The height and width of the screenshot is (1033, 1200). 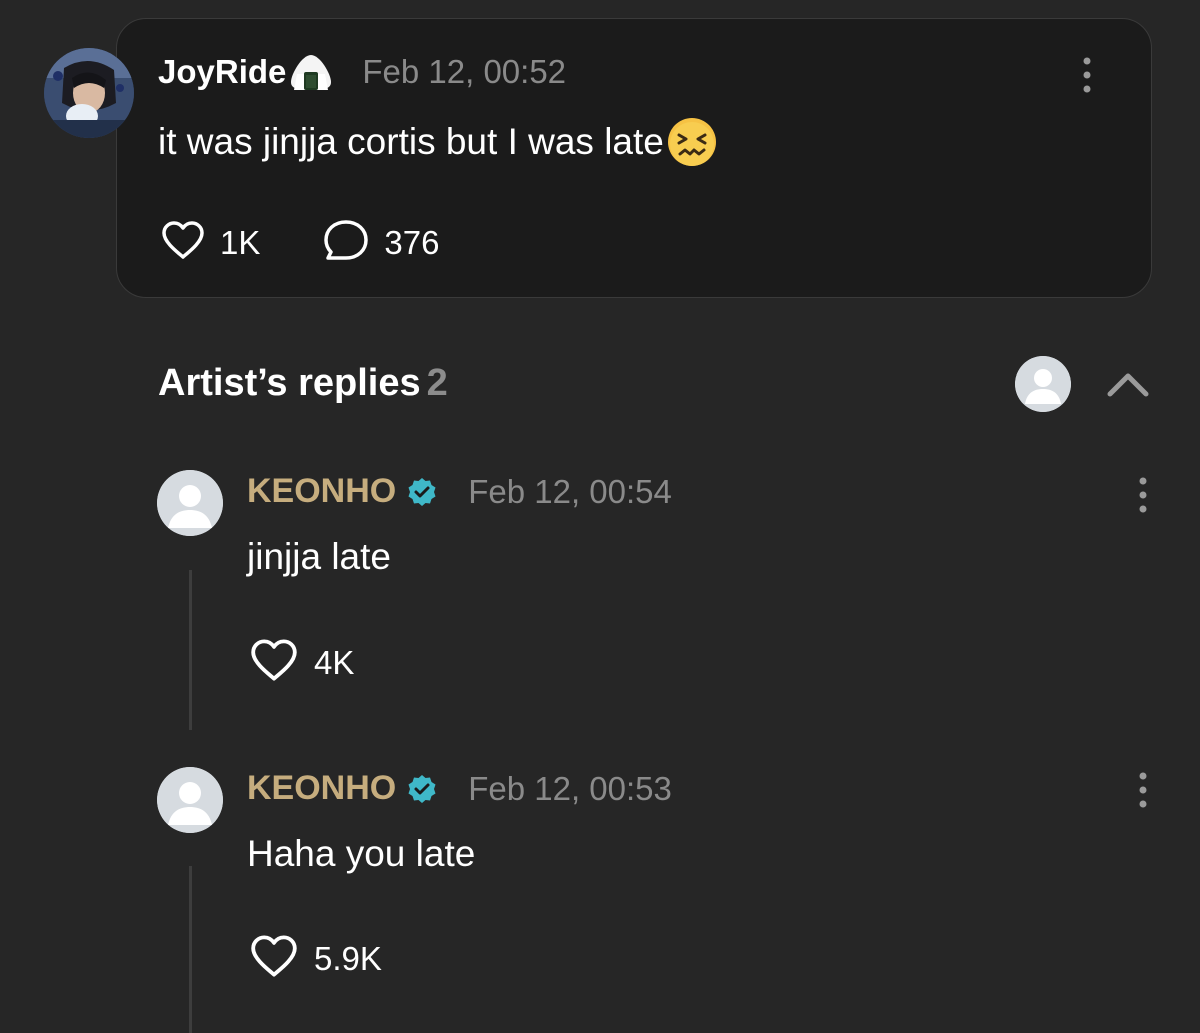 What do you see at coordinates (570, 491) in the screenshot?
I see `reply-timestamp: Feb 12, 00:54` at bounding box center [570, 491].